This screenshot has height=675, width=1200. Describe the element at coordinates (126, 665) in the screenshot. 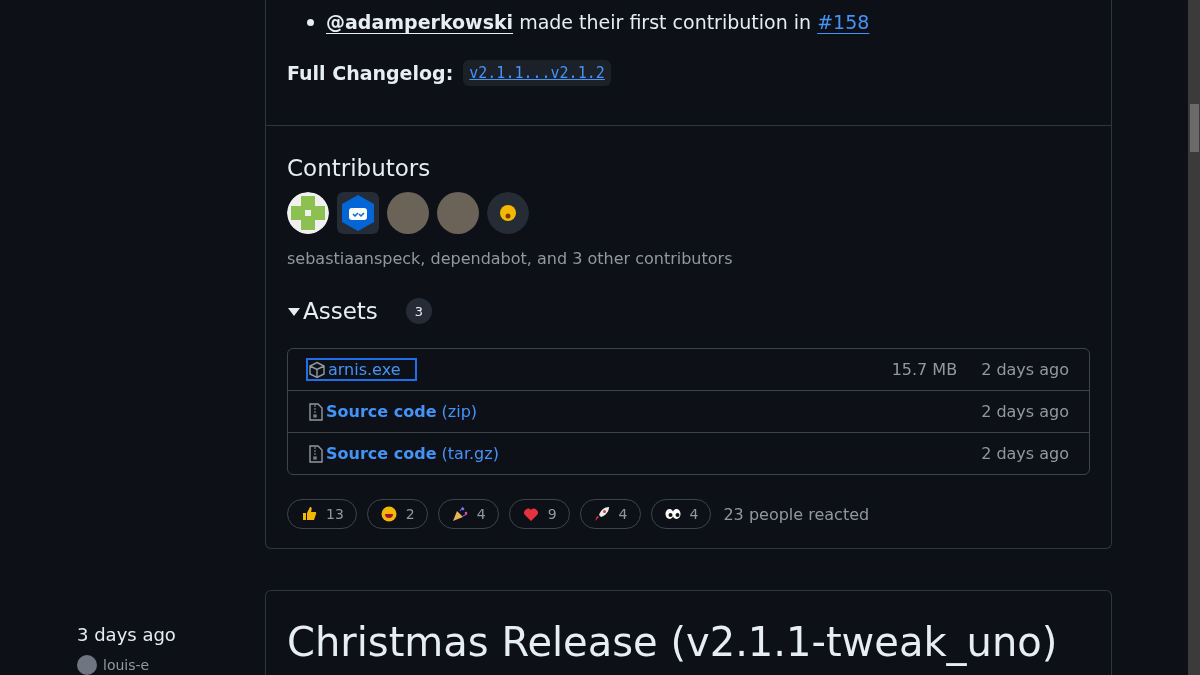

I see `author-name: louis-e` at that location.